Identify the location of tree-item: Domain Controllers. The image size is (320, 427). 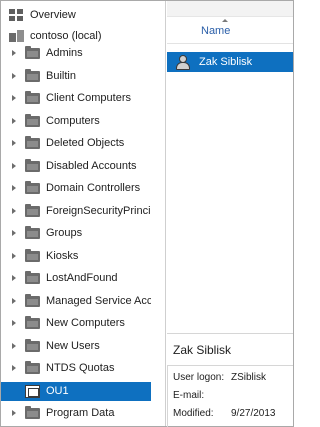
(76, 188).